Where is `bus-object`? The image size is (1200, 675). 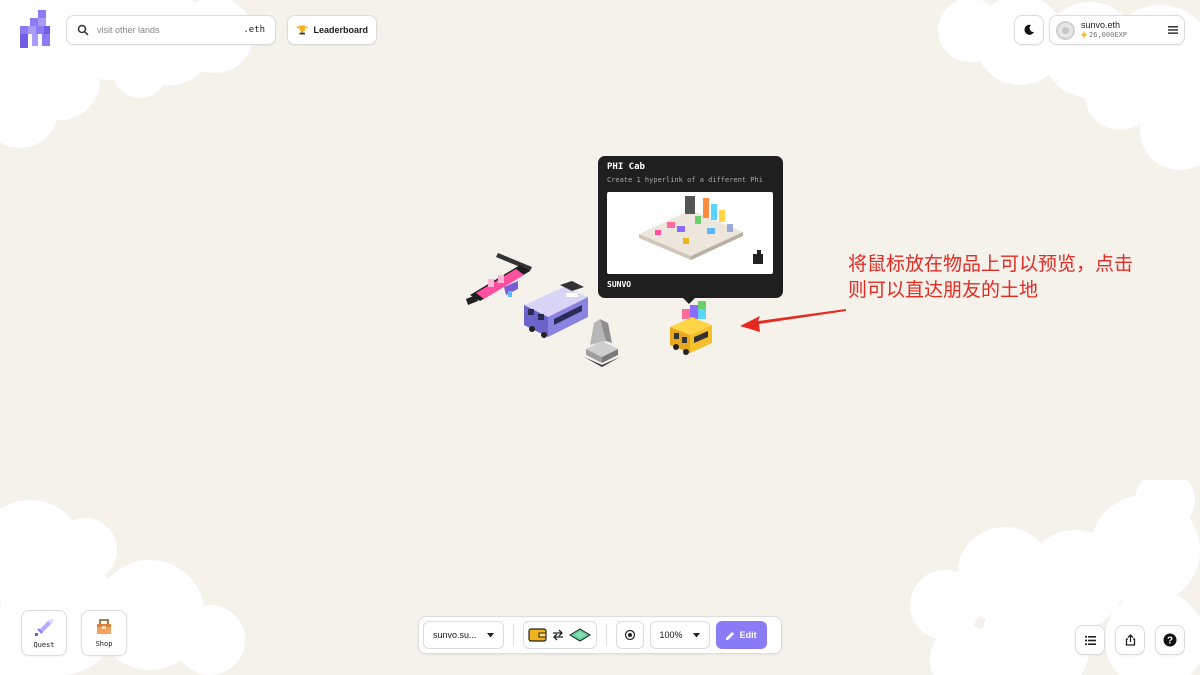 bus-object is located at coordinates (556, 309).